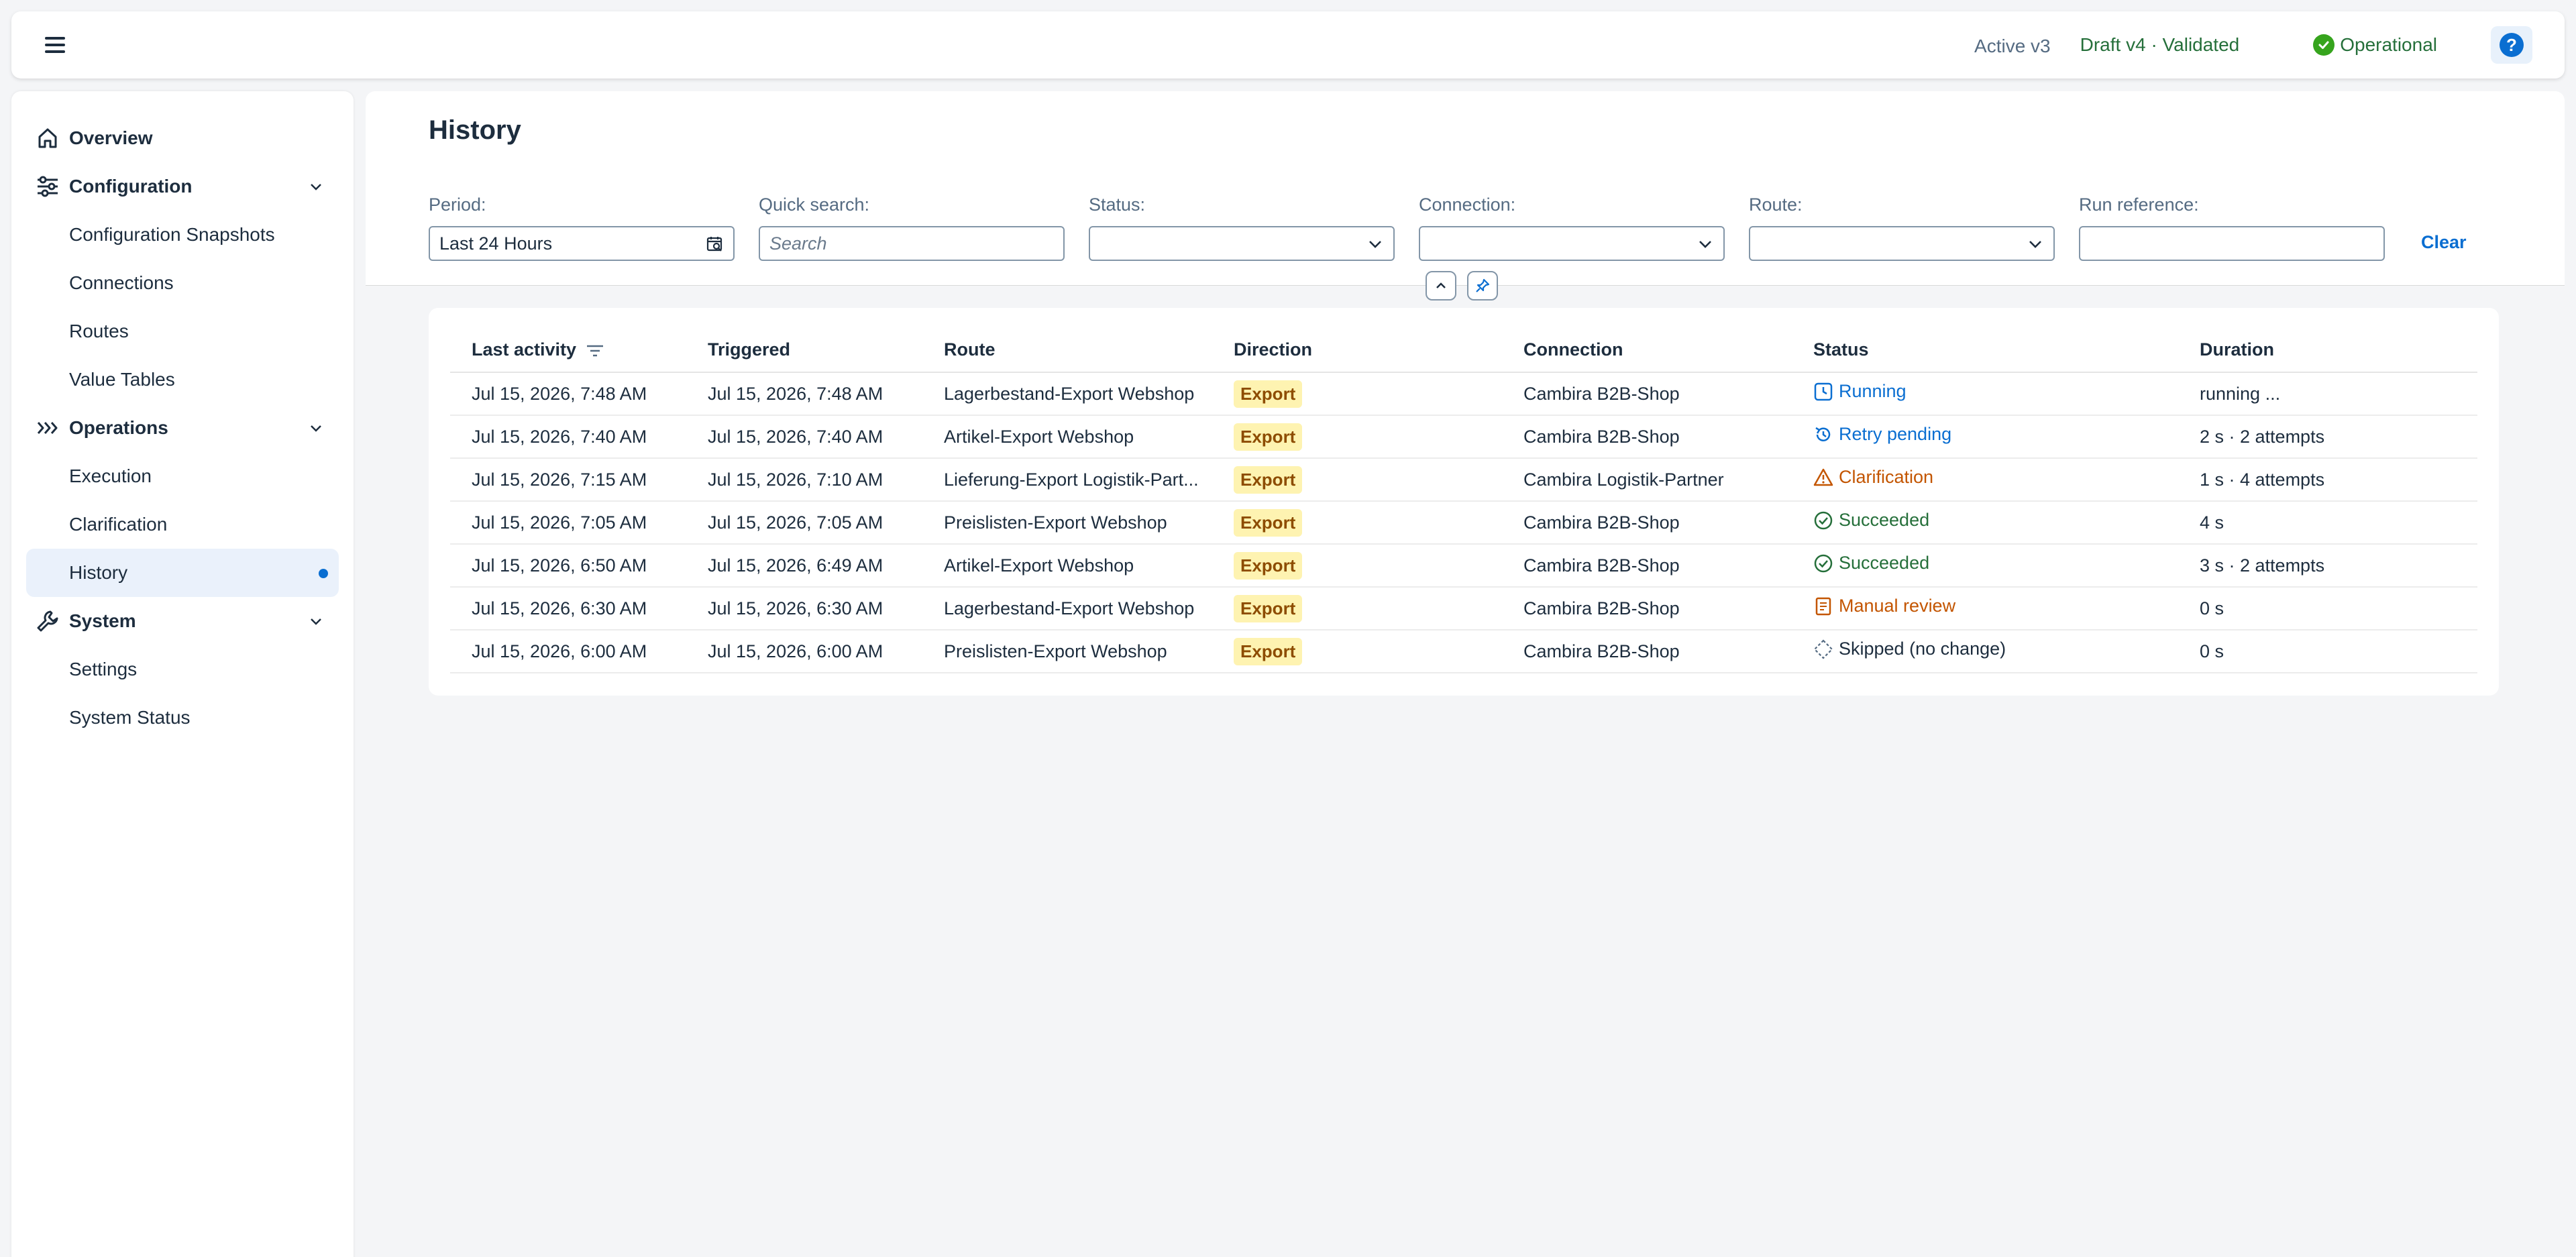 Image resolution: width=2576 pixels, height=1257 pixels. Describe the element at coordinates (804, 351) in the screenshot. I see `column-header-triggered: Triggered` at that location.